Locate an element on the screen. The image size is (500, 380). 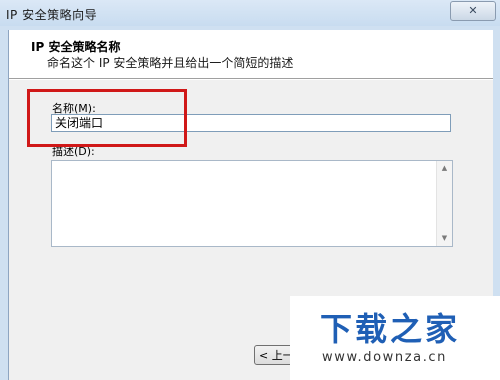
close-icon: ✕ is located at coordinates (473, 10).